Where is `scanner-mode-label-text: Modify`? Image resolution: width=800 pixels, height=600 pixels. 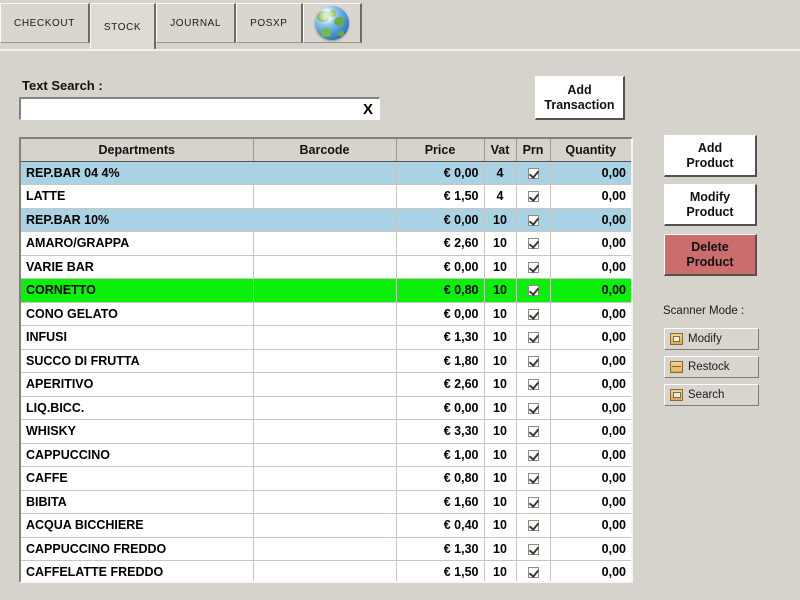
scanner-mode-label-text: Modify is located at coordinates (705, 339).